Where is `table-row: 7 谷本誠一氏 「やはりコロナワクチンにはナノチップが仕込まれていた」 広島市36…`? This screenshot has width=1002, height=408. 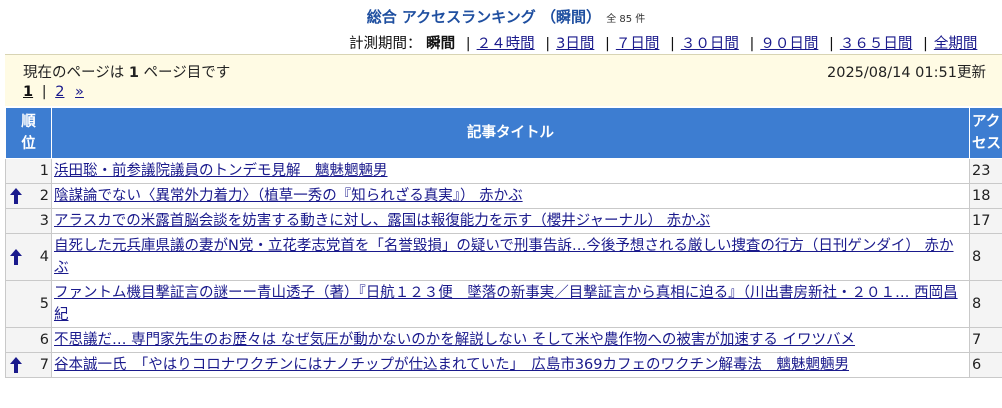 table-row: 7 谷本誠一氏 「やはりコロナワクチンにはナノチップが仕込まれていた」 広島市36… is located at coordinates (503, 365).